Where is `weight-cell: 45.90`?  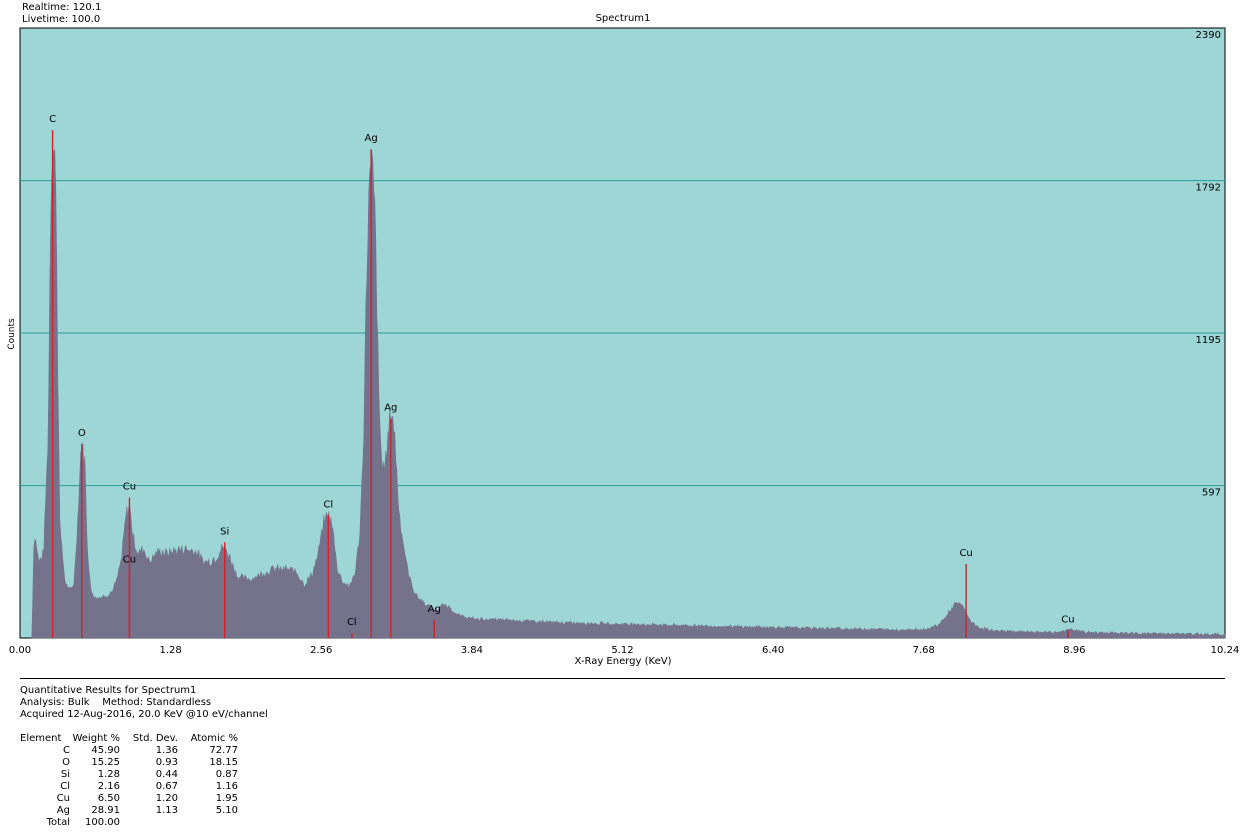
weight-cell: 45.90 is located at coordinates (105, 750).